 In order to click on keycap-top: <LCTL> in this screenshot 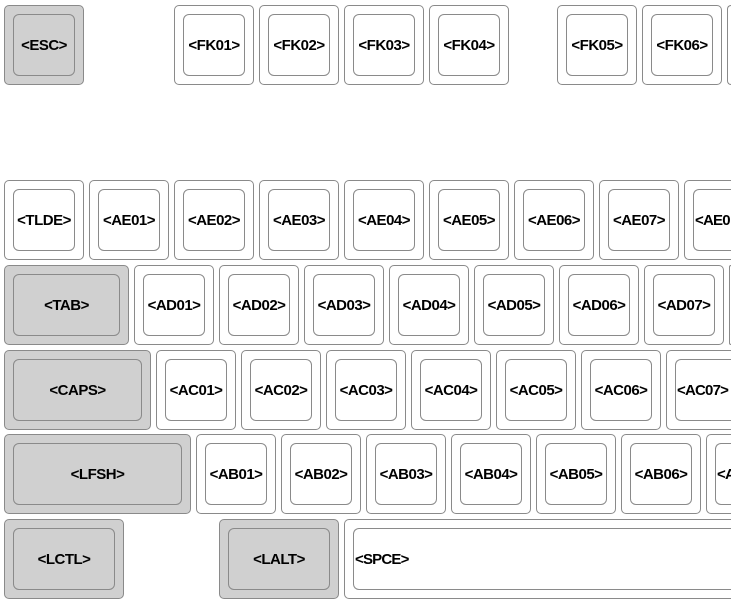, I will do `click(64, 559)`.